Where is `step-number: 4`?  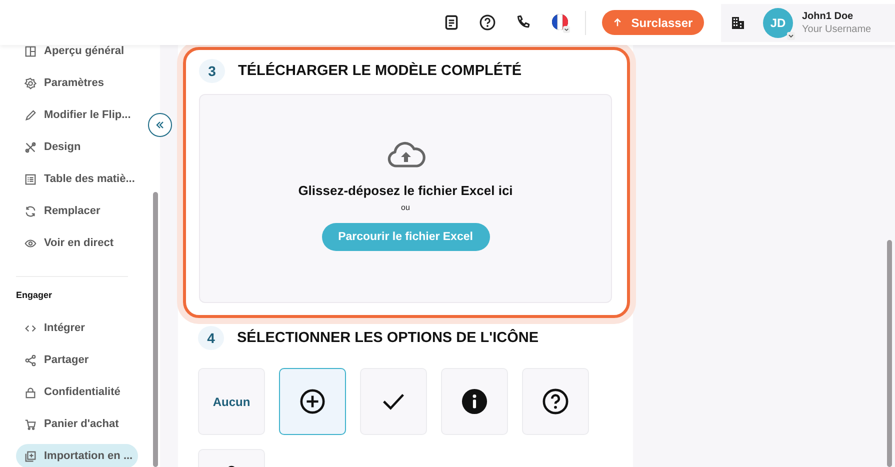 step-number: 4 is located at coordinates (211, 338).